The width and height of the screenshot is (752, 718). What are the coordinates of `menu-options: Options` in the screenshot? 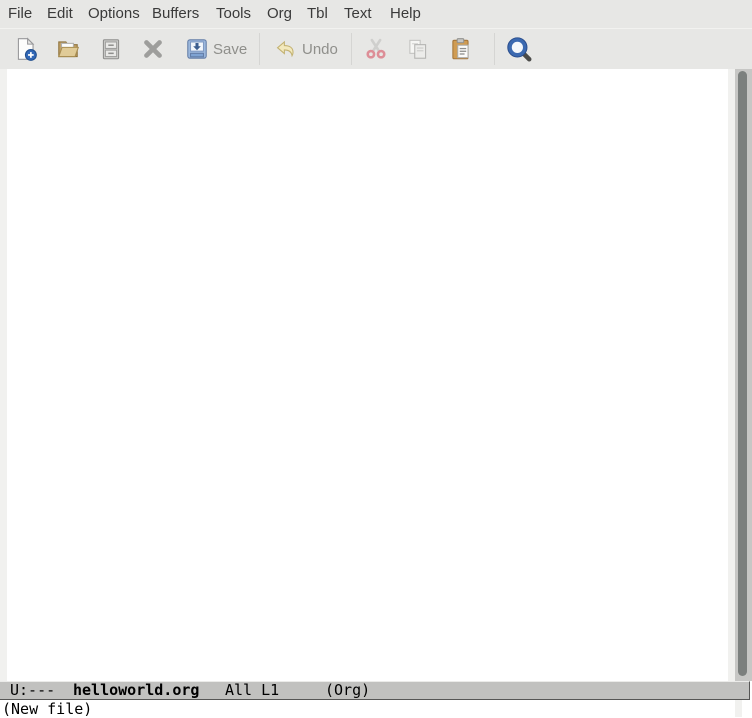 It's located at (114, 14).